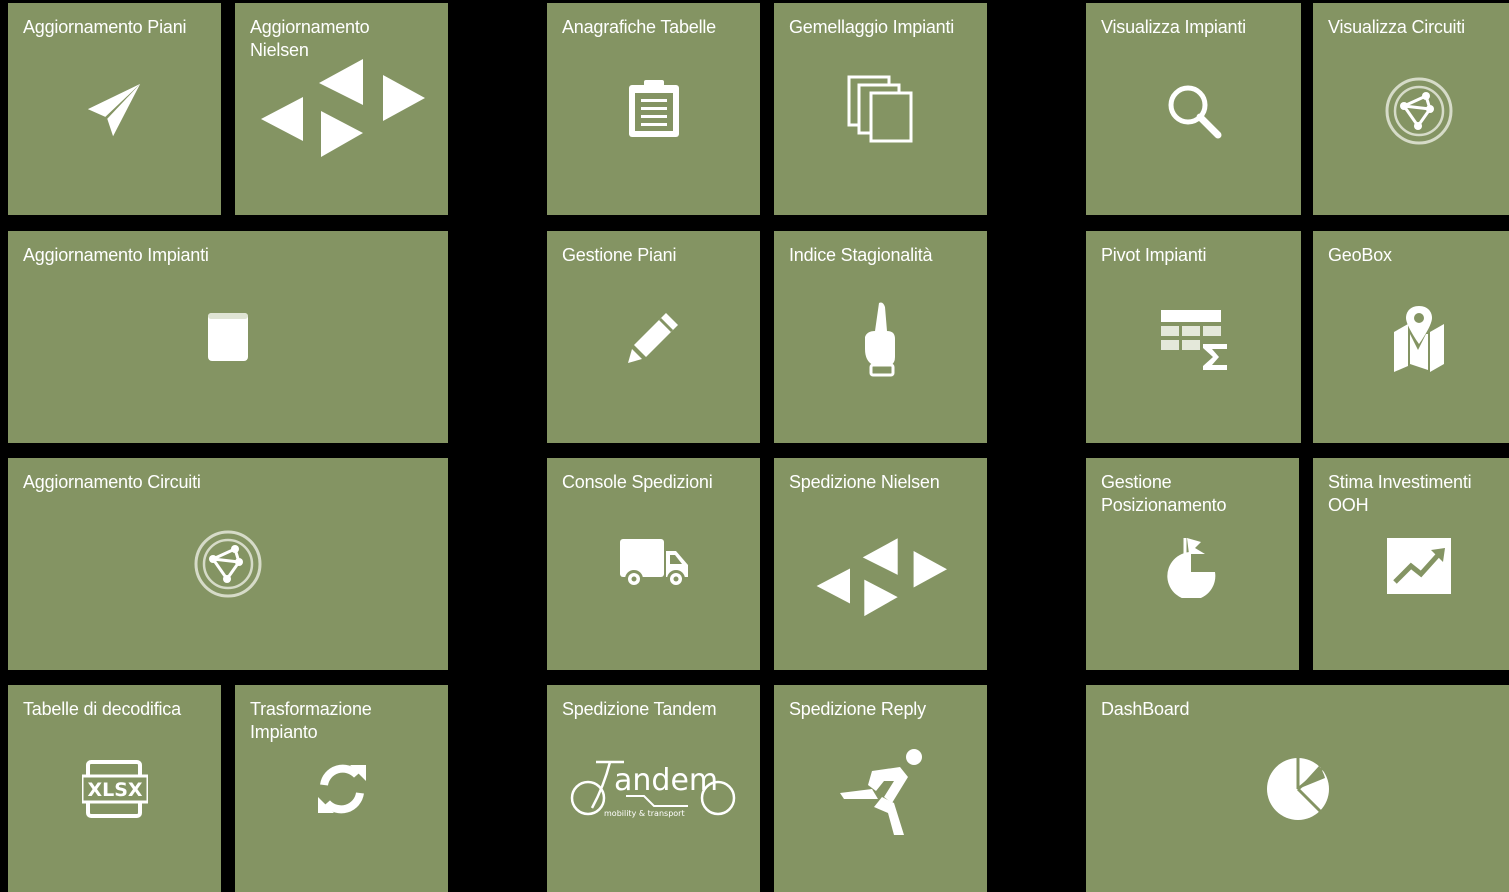 Image resolution: width=1509 pixels, height=892 pixels. Describe the element at coordinates (1400, 493) in the screenshot. I see `tile-label: Stima Investimenti OOH` at that location.